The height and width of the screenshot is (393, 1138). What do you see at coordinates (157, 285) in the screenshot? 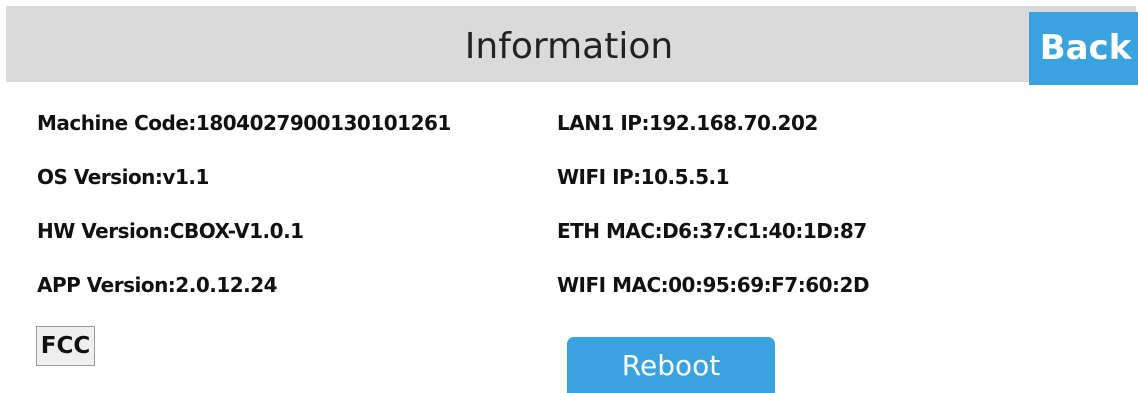
I see `app-version-text: APP Version:2.0.12.24` at bounding box center [157, 285].